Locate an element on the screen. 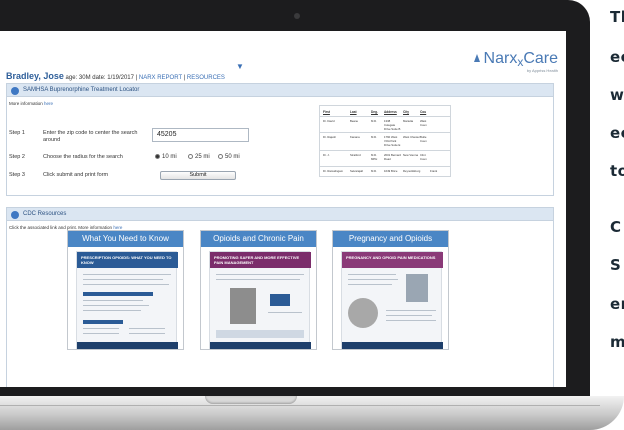  caption-line: wi is located at coordinates (617, 95).